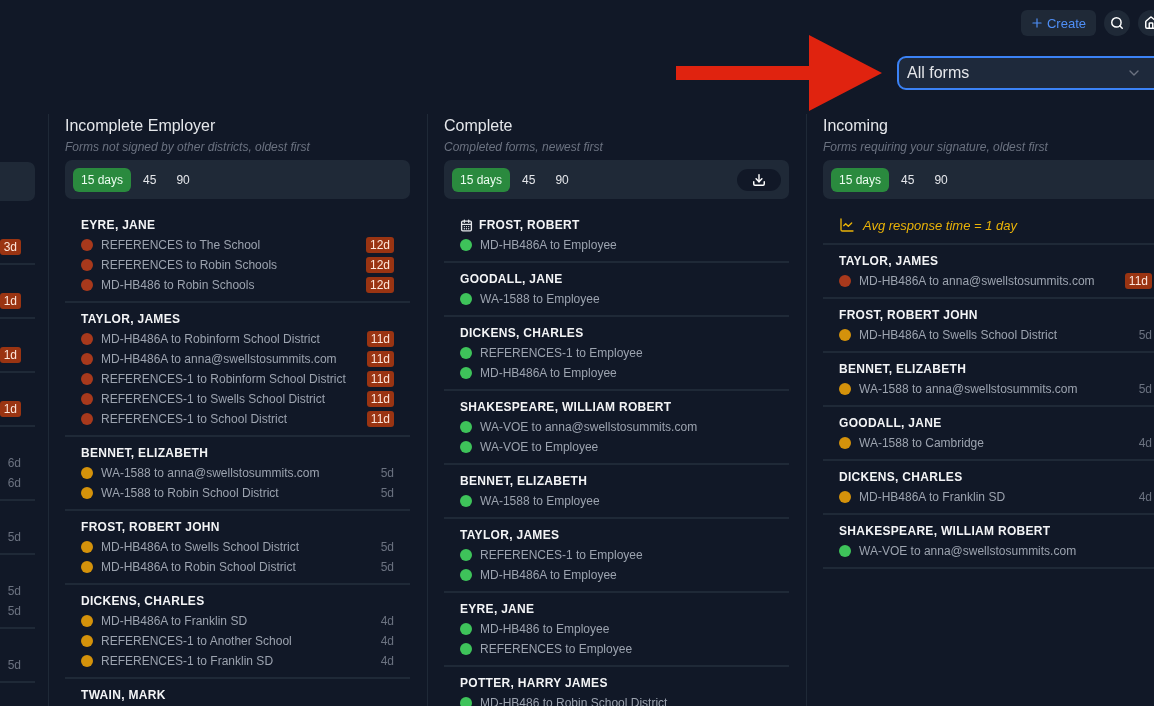 Image resolution: width=1154 pixels, height=706 pixels. Describe the element at coordinates (529, 225) in the screenshot. I see `employee-name: FROST, ROBERT` at that location.